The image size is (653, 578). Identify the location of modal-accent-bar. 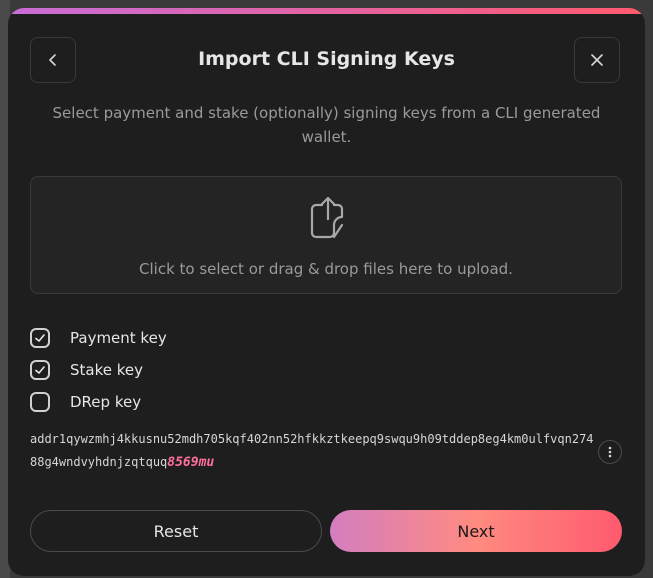
(326, 11).